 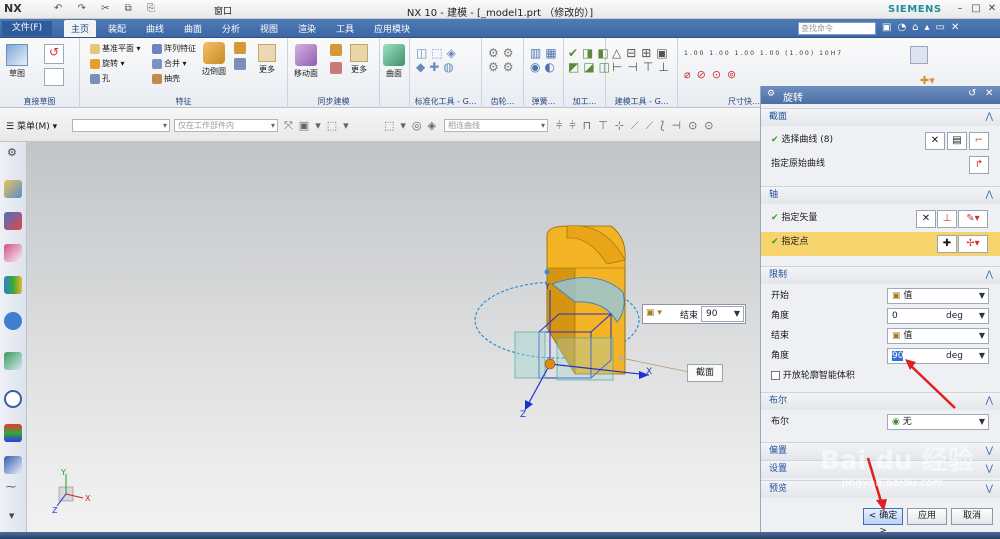 What do you see at coordinates (722, 314) in the screenshot?
I see `end-value-field: 90 ▼` at bounding box center [722, 314].